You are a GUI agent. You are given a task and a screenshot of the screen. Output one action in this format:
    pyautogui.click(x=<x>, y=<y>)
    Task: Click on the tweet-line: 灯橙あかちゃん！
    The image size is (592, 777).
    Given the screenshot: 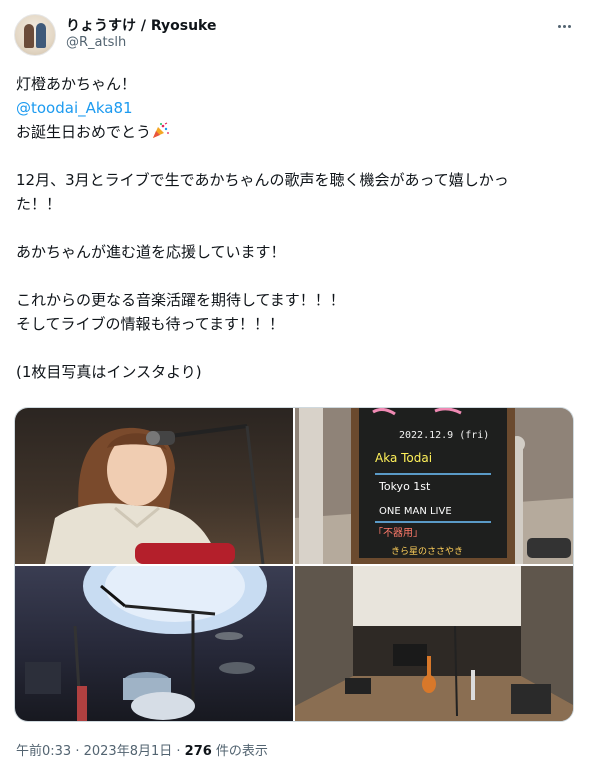 What is the action you would take?
    pyautogui.click(x=76, y=84)
    